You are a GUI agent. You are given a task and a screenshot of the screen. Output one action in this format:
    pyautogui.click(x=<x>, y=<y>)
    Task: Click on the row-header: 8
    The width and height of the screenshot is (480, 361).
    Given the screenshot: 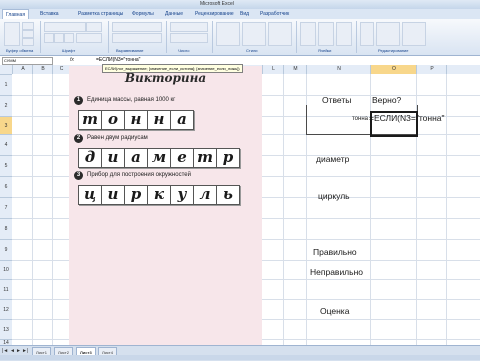 What is the action you would take?
    pyautogui.click(x=6, y=229)
    